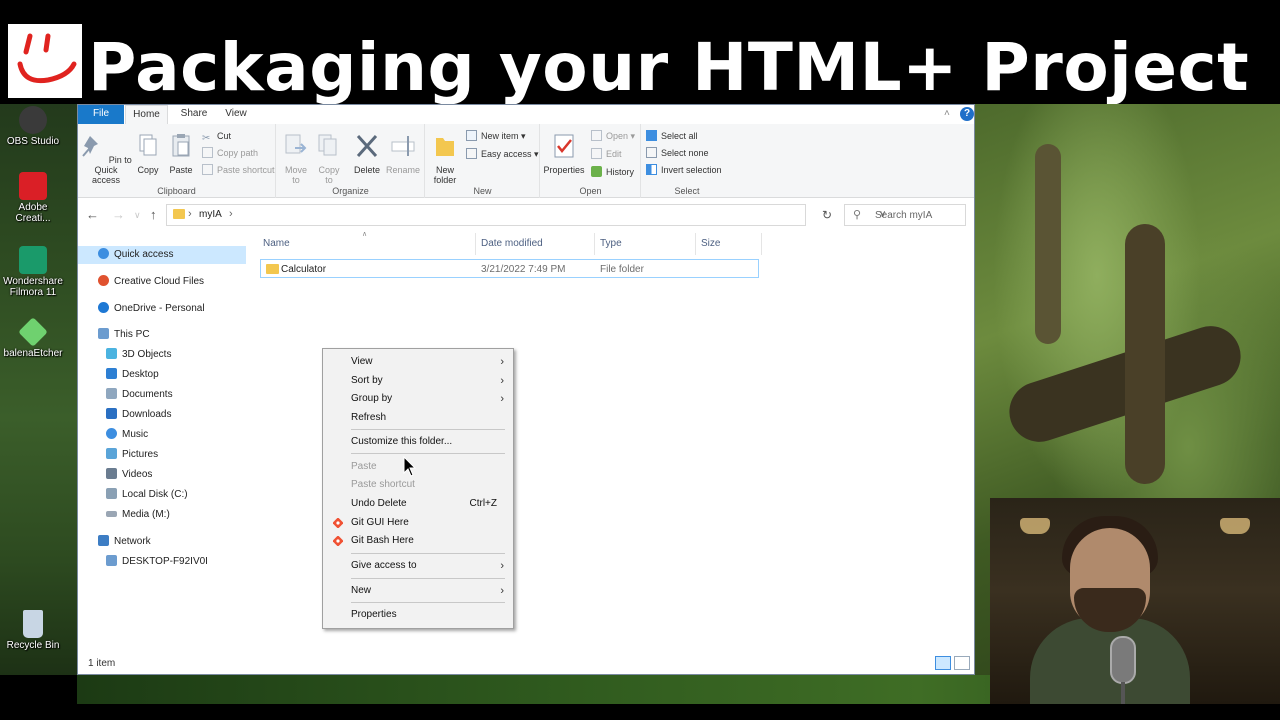 The image size is (1280, 720). I want to click on history-button: History, so click(612, 172).